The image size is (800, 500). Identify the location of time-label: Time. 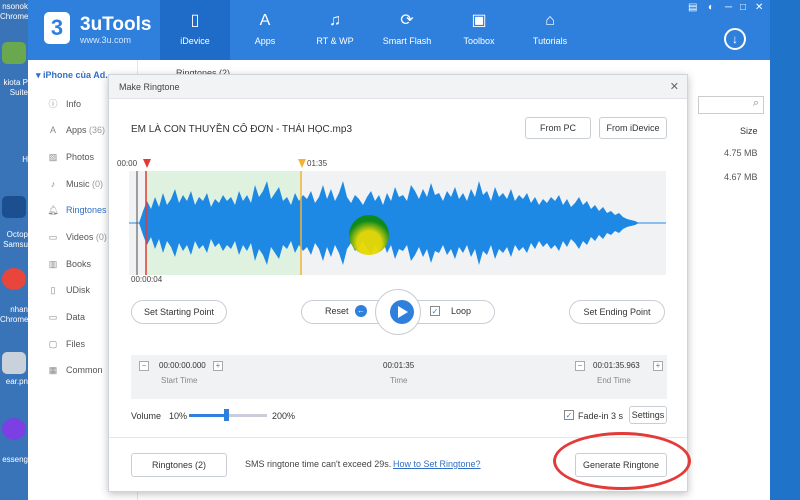
(399, 380).